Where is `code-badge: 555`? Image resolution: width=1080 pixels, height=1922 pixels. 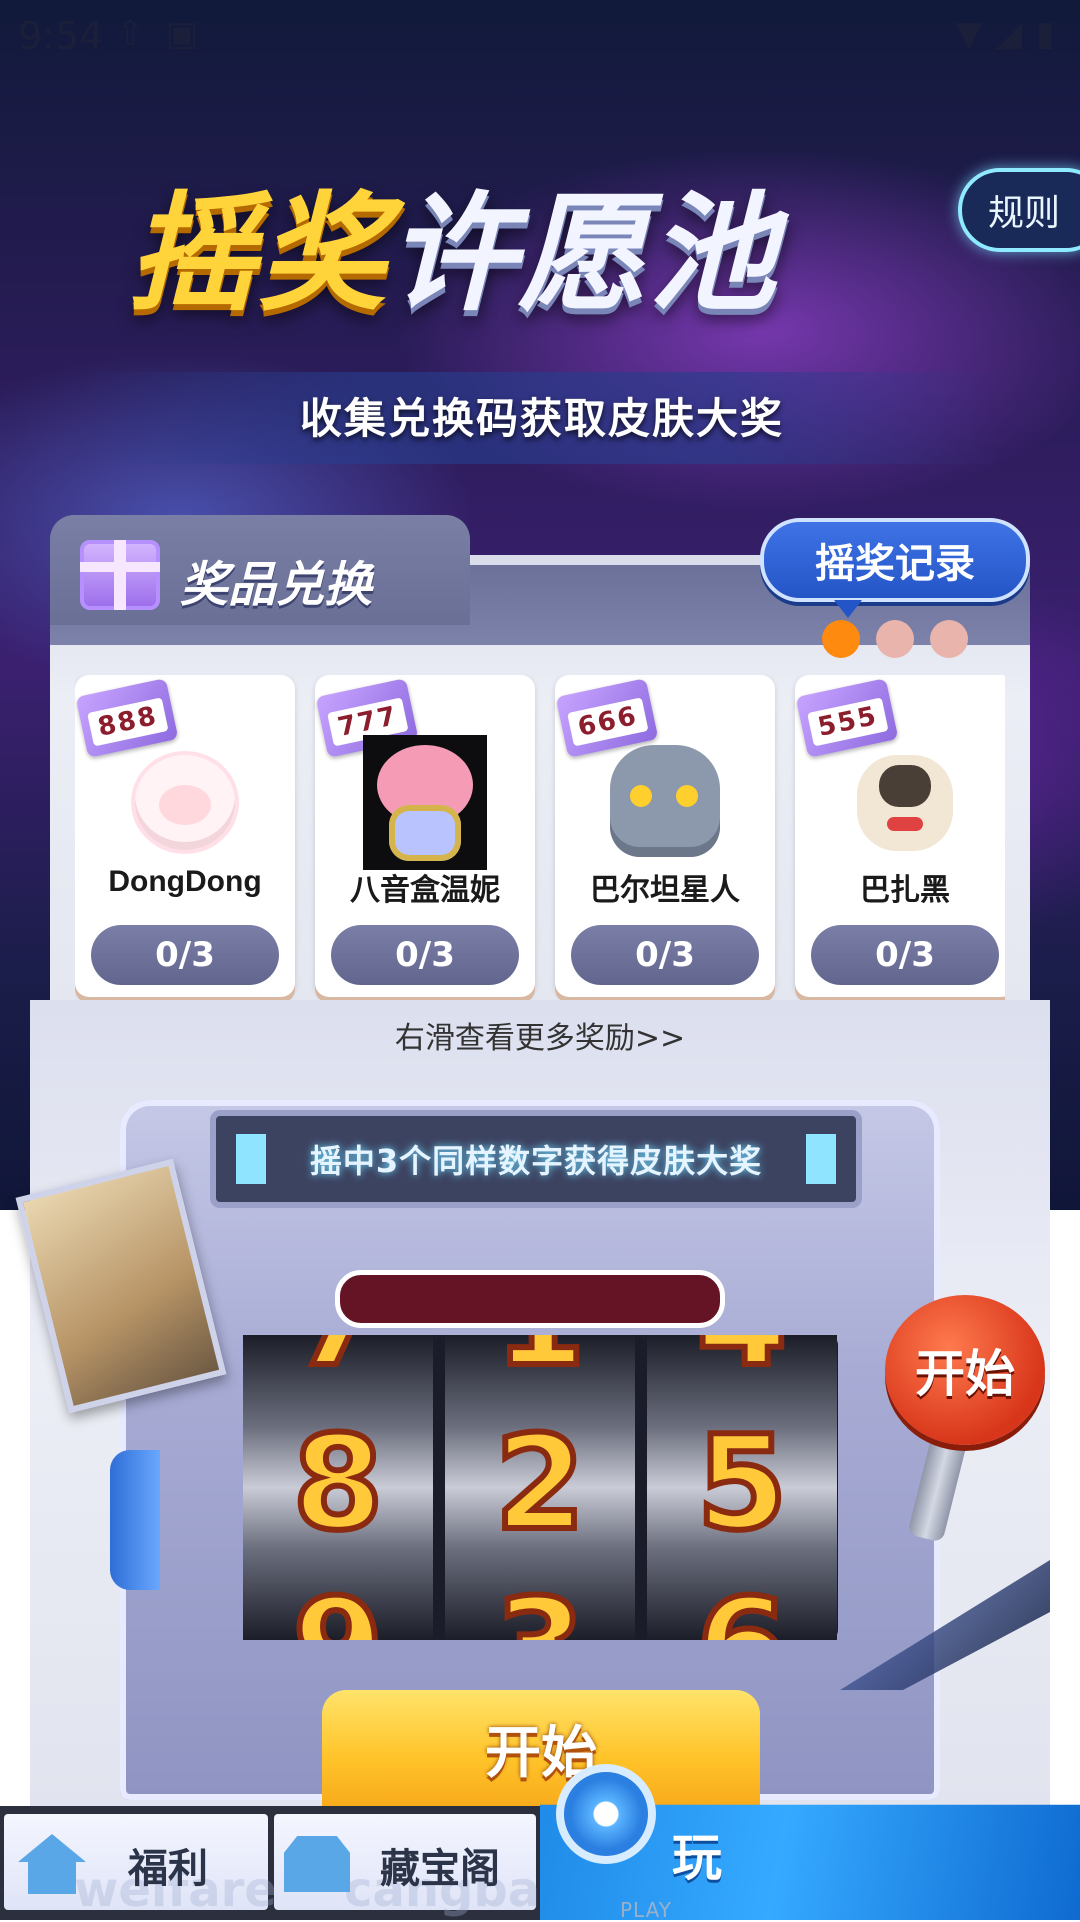 code-badge: 555 is located at coordinates (847, 718).